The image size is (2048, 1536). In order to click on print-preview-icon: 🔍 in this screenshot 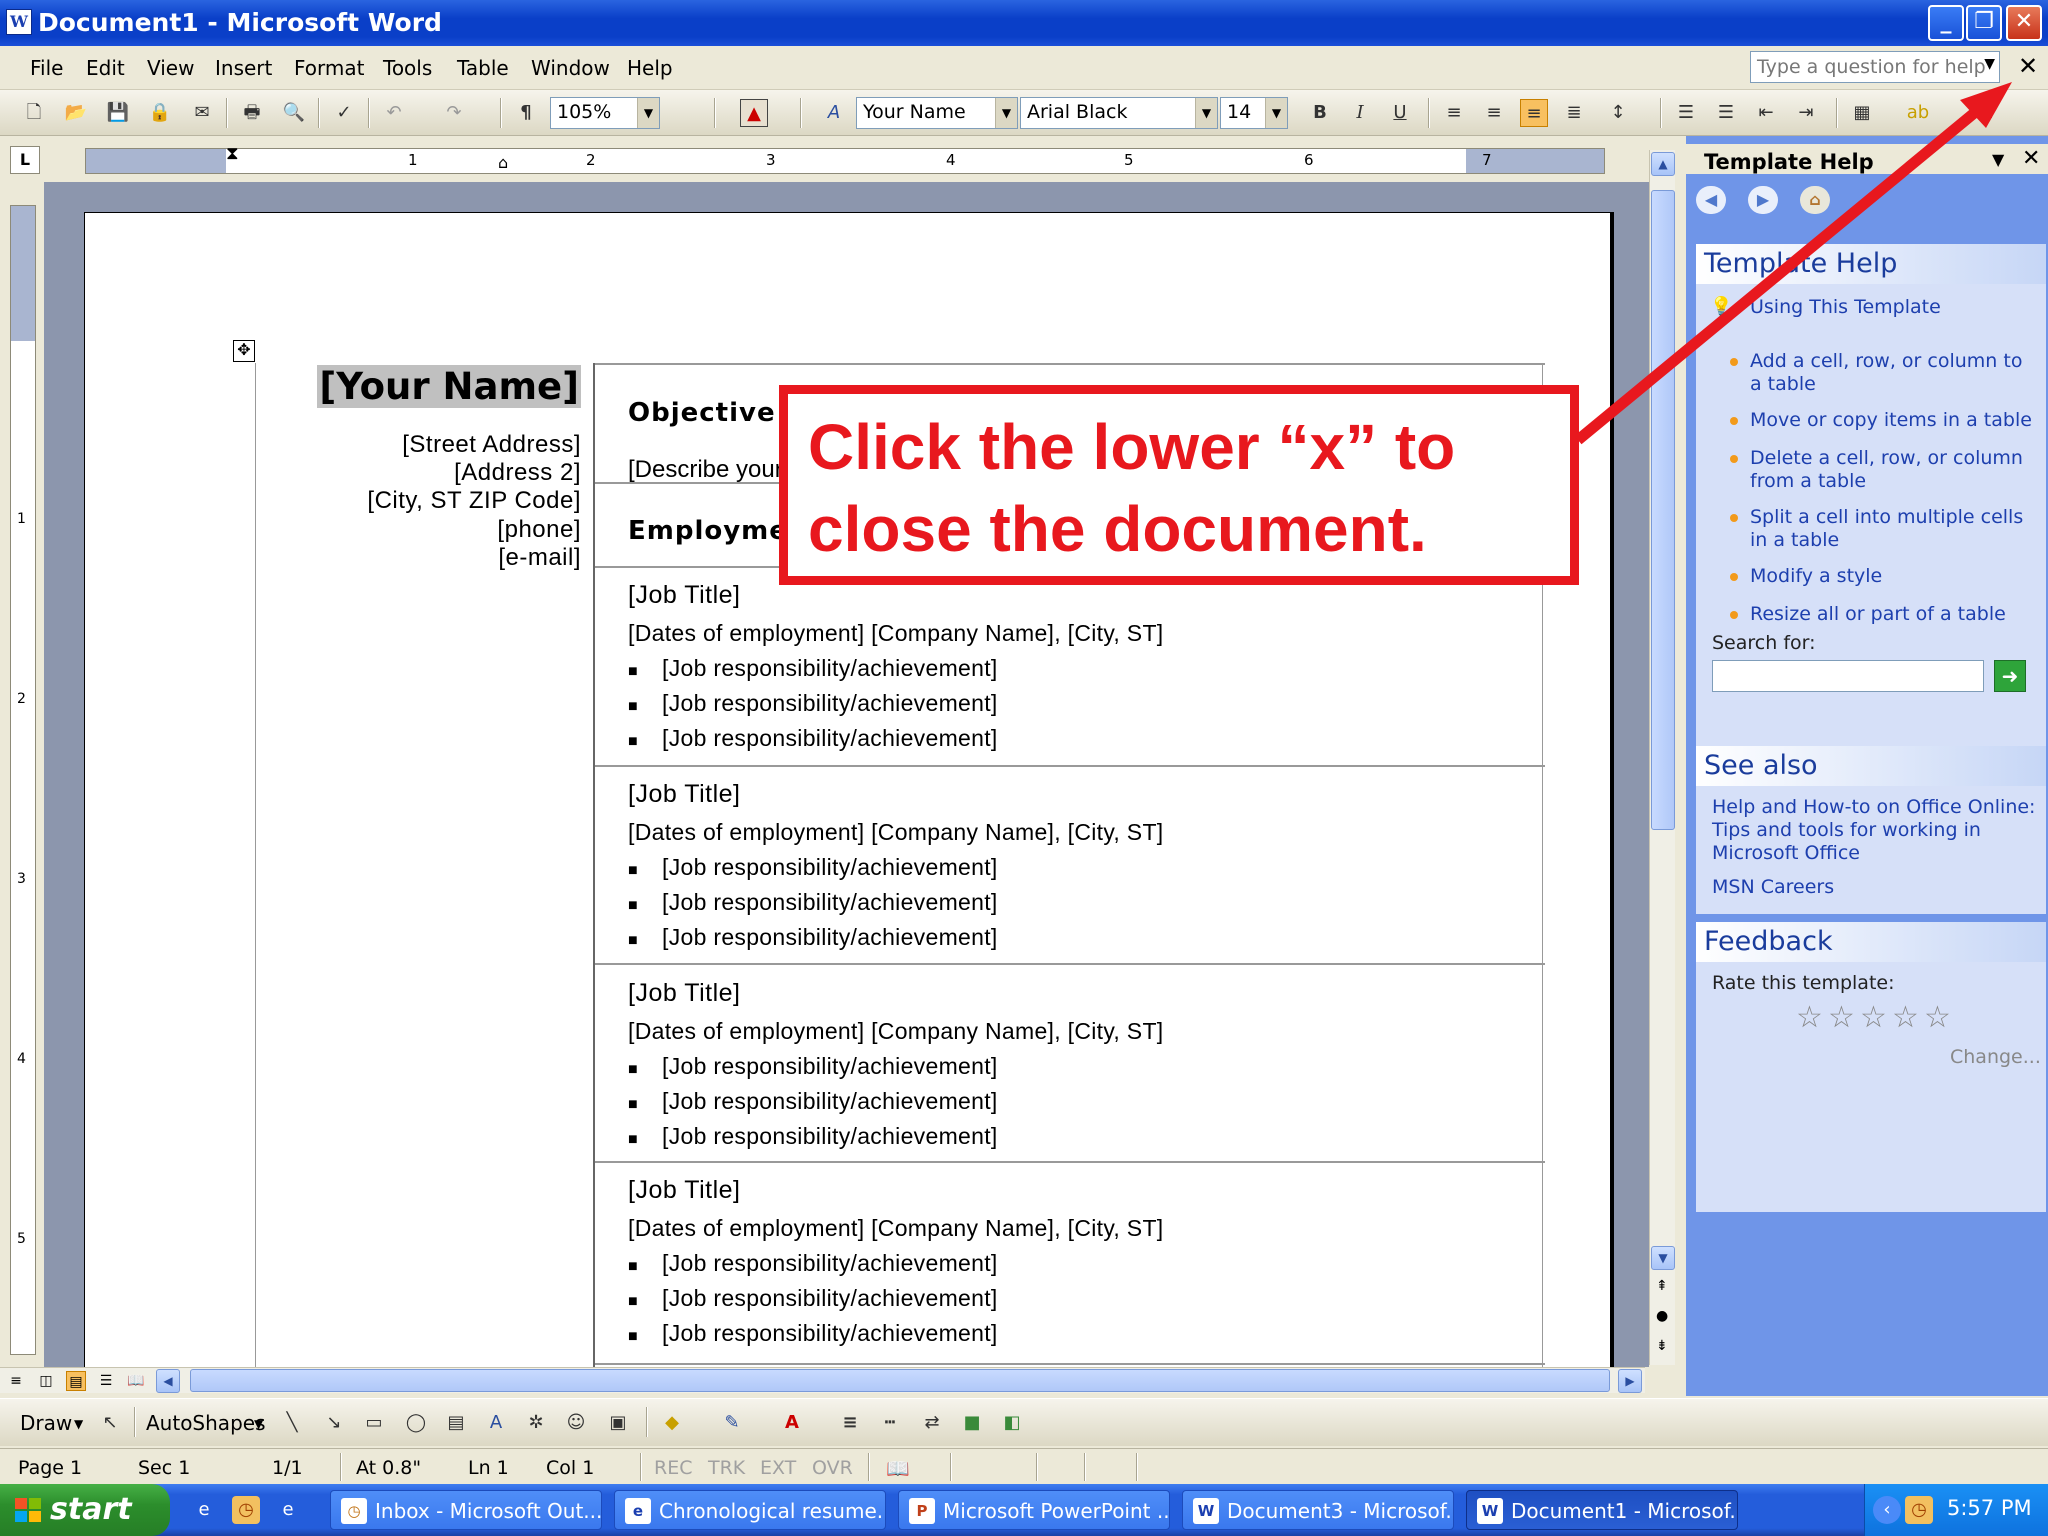, I will do `click(294, 113)`.